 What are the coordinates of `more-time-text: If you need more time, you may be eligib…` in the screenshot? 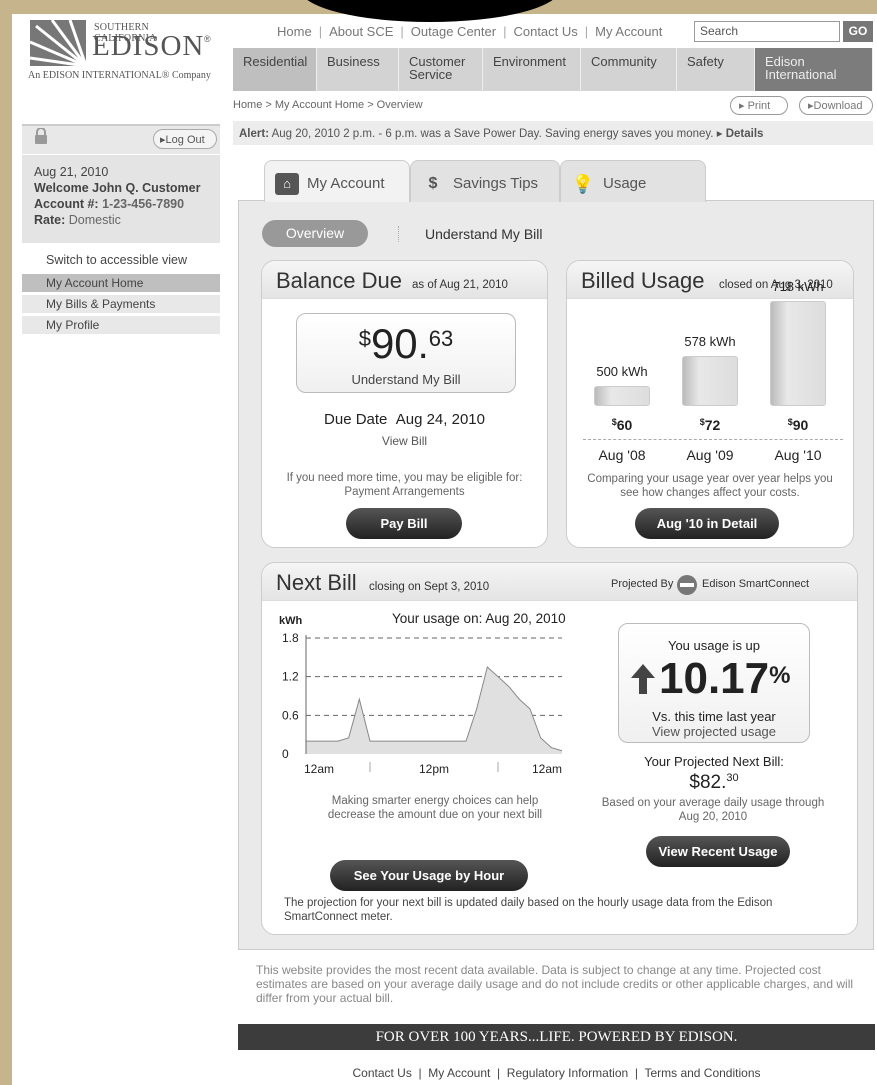 It's located at (404, 478).